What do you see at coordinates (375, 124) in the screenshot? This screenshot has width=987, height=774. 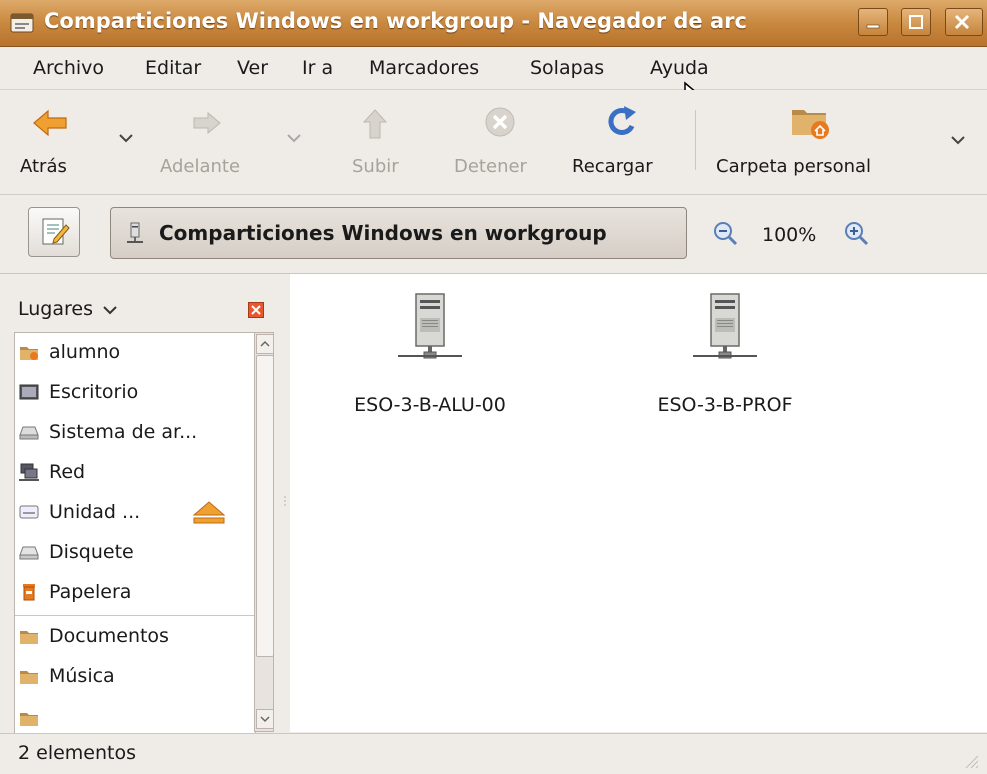 I see `up-arrow-icon` at bounding box center [375, 124].